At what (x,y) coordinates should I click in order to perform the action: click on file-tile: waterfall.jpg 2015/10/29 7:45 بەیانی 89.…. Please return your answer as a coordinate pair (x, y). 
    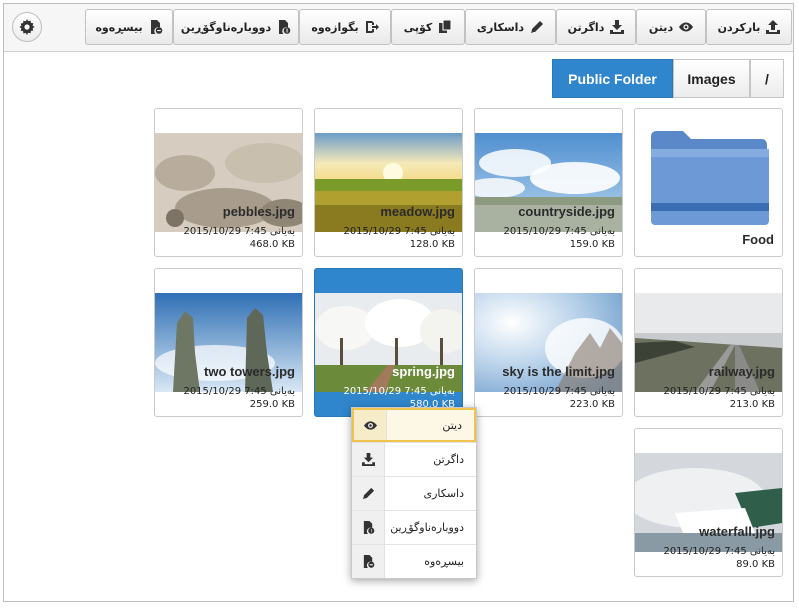
    Looking at the image, I should click on (708, 502).